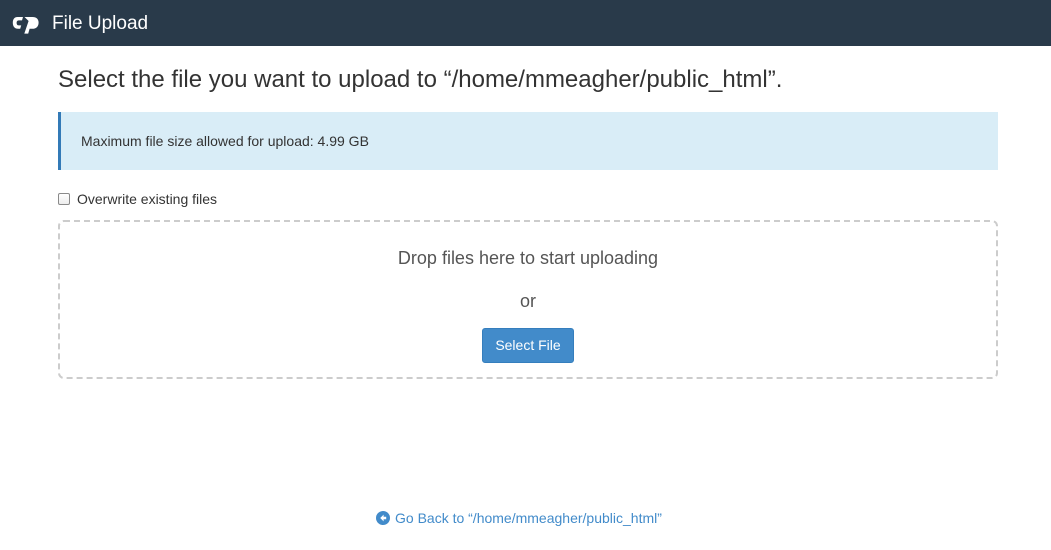 The width and height of the screenshot is (1051, 550). I want to click on or-separator: or, so click(527, 301).